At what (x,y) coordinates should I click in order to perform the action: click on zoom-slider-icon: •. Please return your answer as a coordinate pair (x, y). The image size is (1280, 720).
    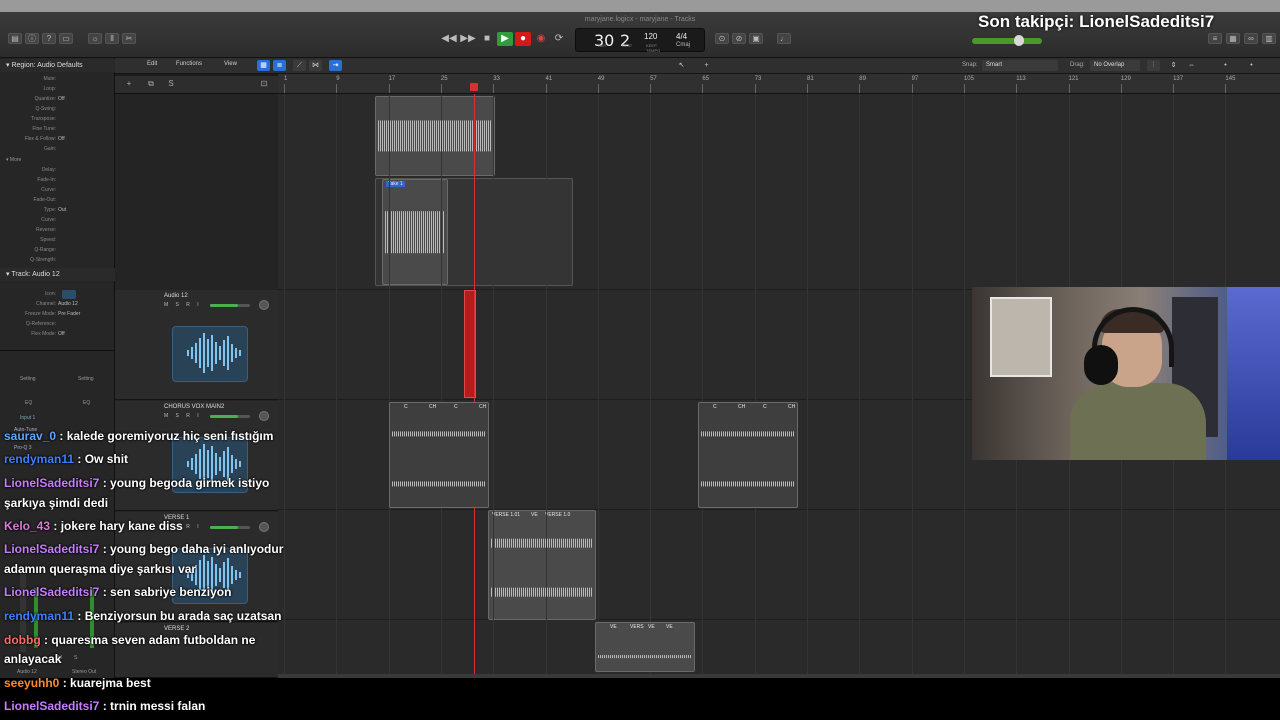
    Looking at the image, I should click on (1225, 65).